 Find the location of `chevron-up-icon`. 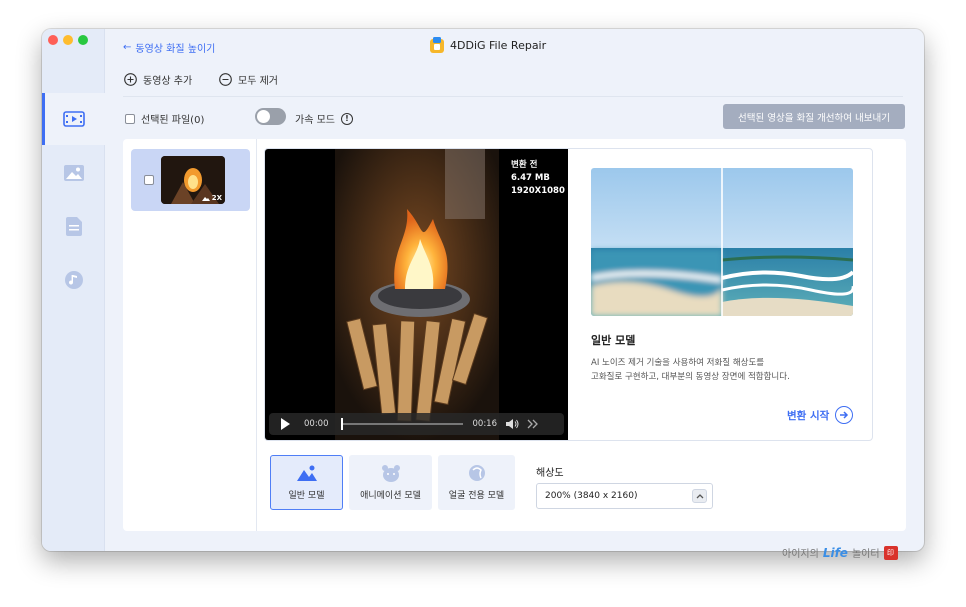

chevron-up-icon is located at coordinates (699, 496).